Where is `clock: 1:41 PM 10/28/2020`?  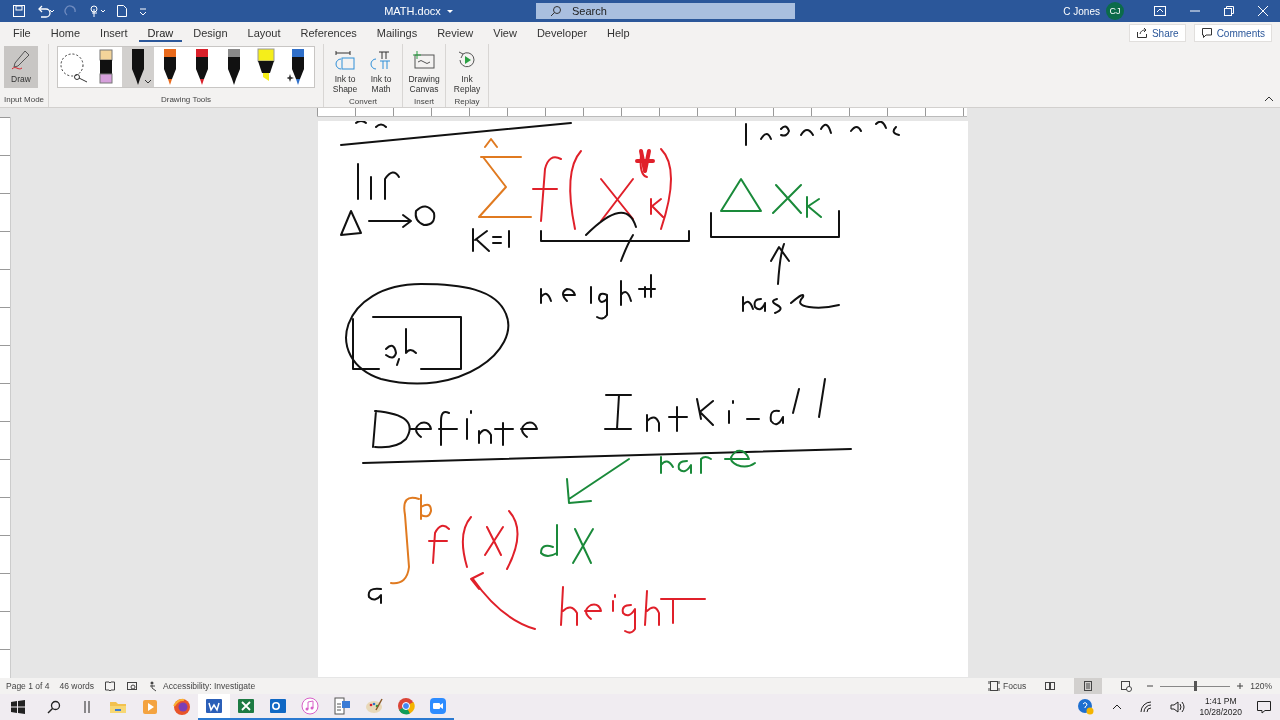 clock: 1:41 PM 10/28/2020 is located at coordinates (1220, 707).